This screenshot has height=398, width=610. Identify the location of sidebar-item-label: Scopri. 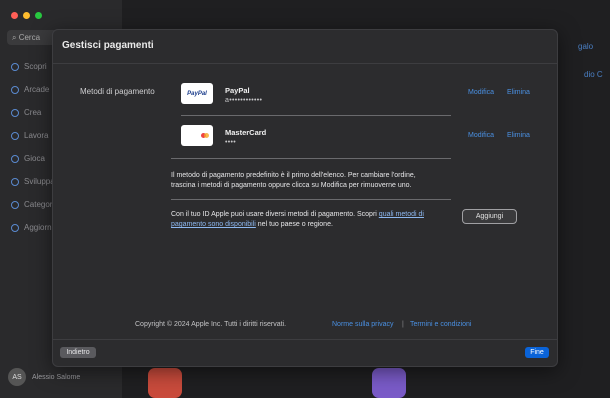
(35, 66).